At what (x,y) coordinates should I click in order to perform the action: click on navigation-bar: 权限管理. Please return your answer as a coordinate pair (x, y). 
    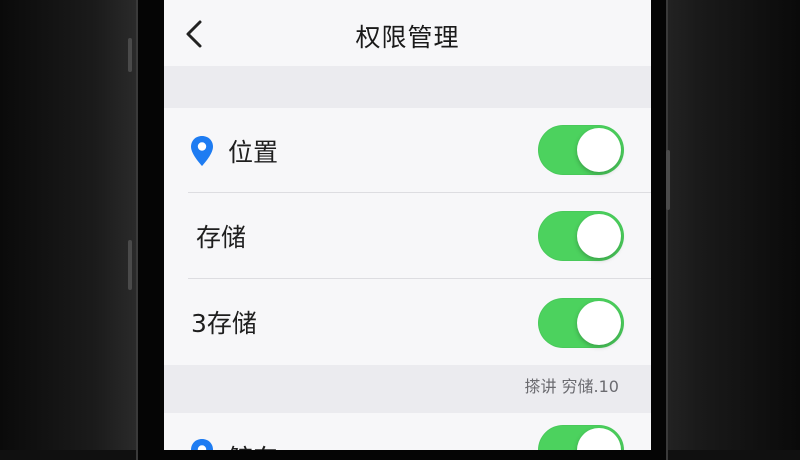
    Looking at the image, I should click on (407, 33).